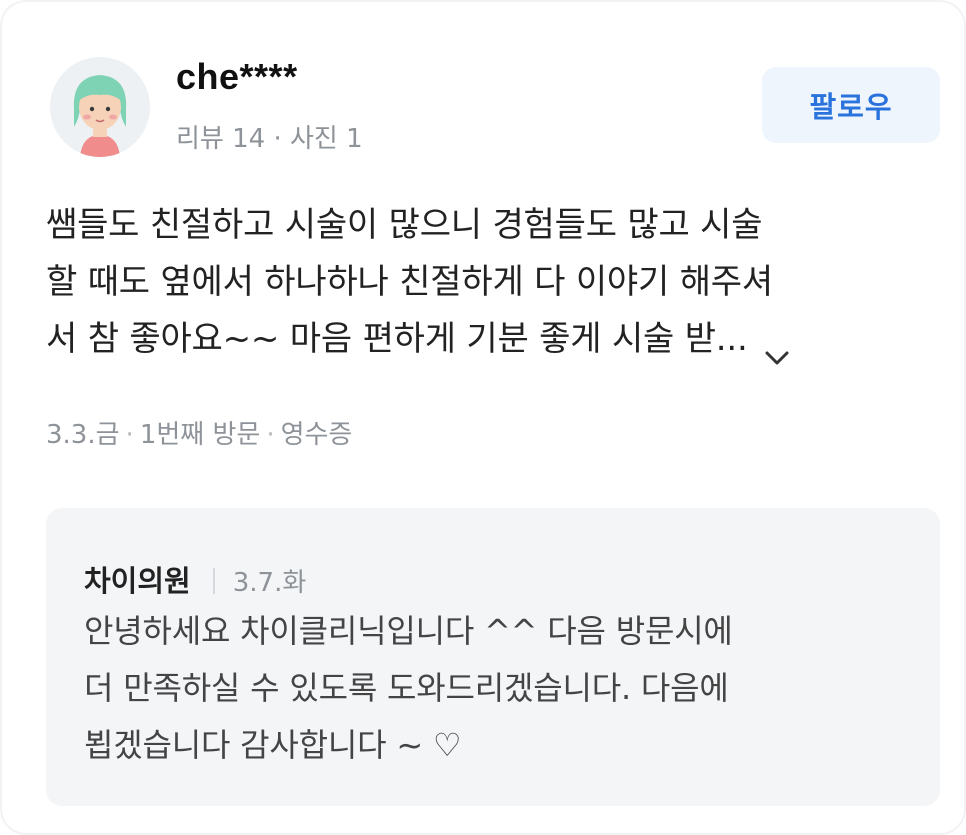  I want to click on reviewer-username: che****, so click(237, 77).